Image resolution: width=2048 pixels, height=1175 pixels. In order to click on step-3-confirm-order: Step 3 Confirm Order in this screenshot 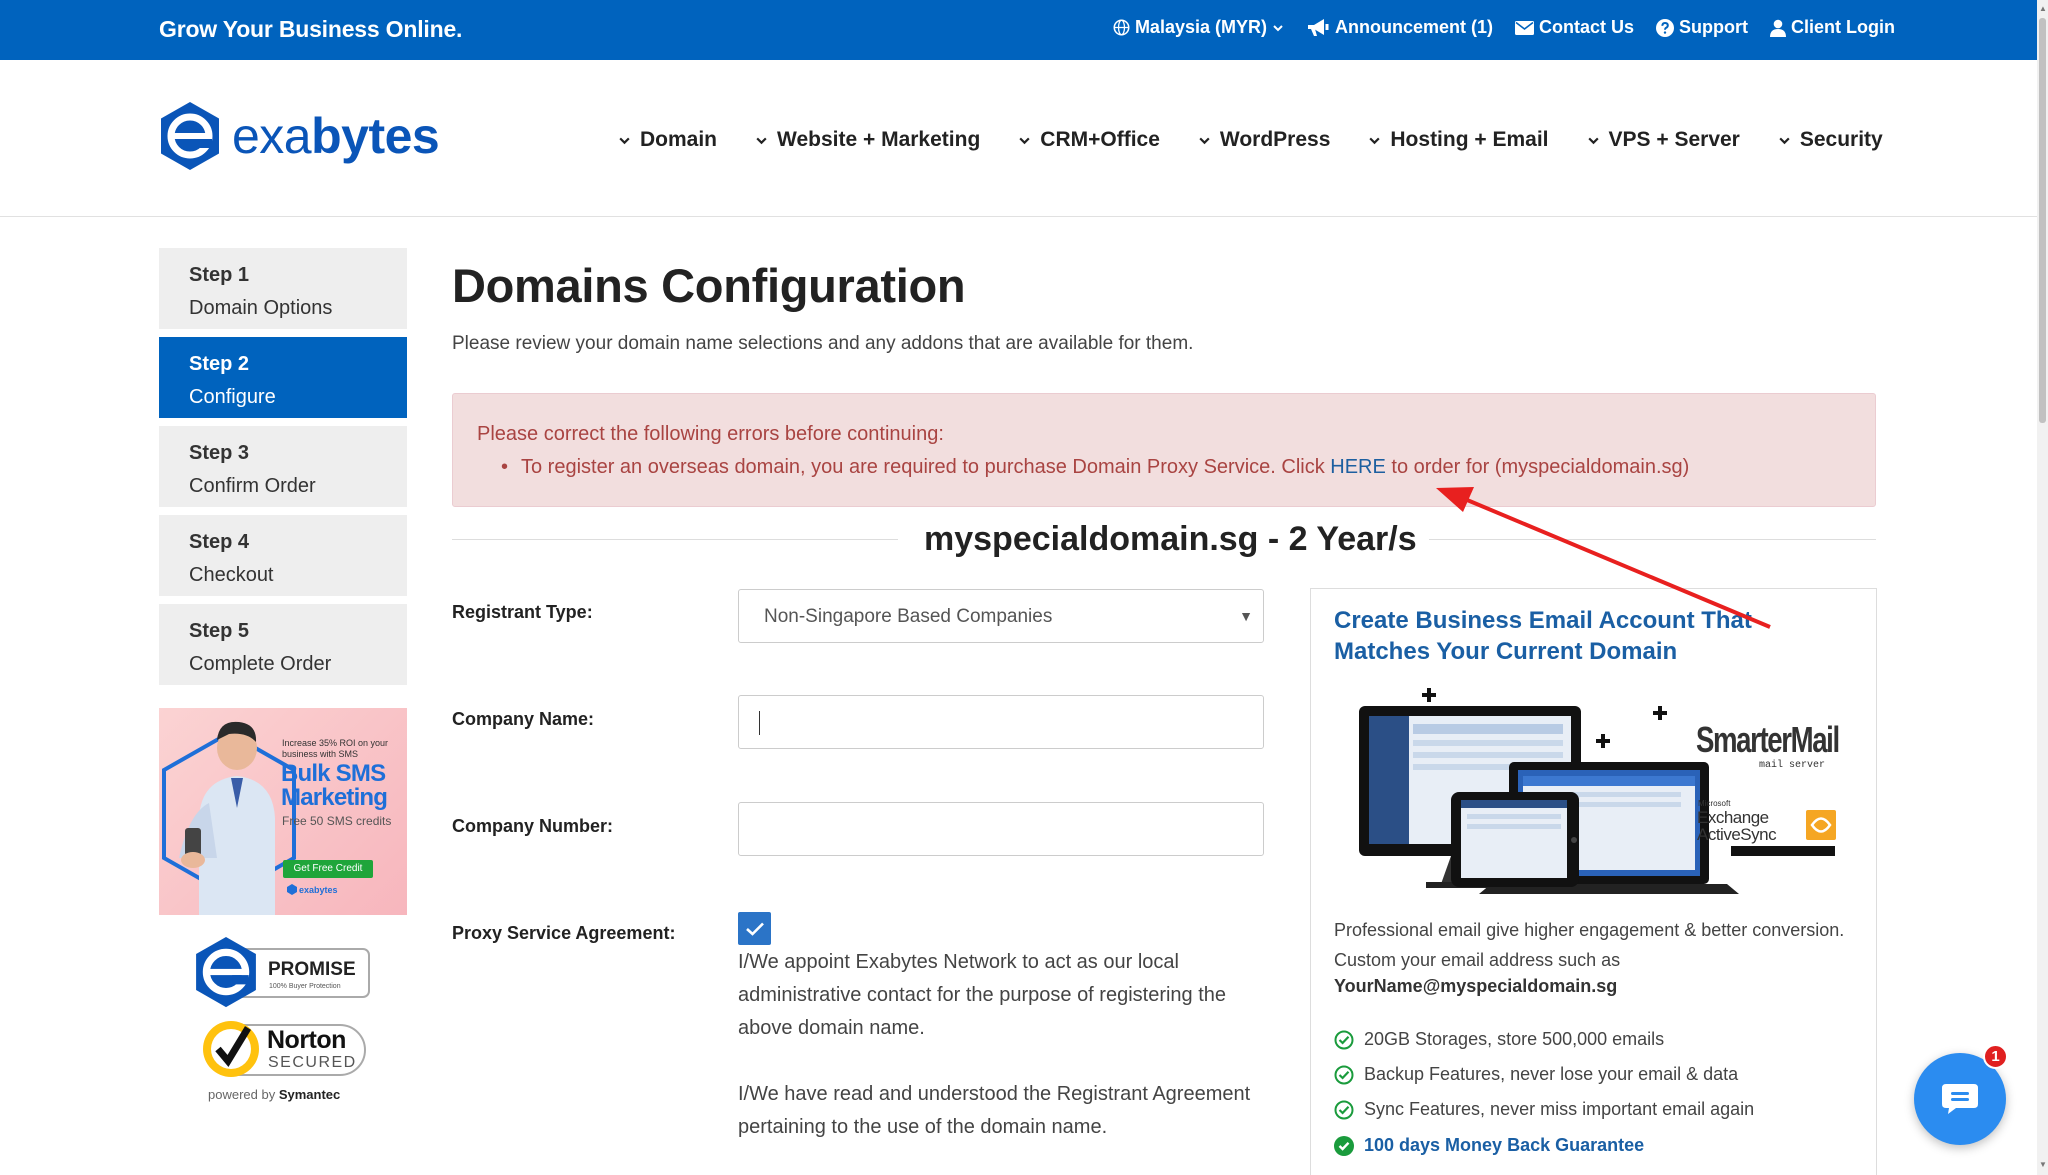, I will do `click(283, 466)`.